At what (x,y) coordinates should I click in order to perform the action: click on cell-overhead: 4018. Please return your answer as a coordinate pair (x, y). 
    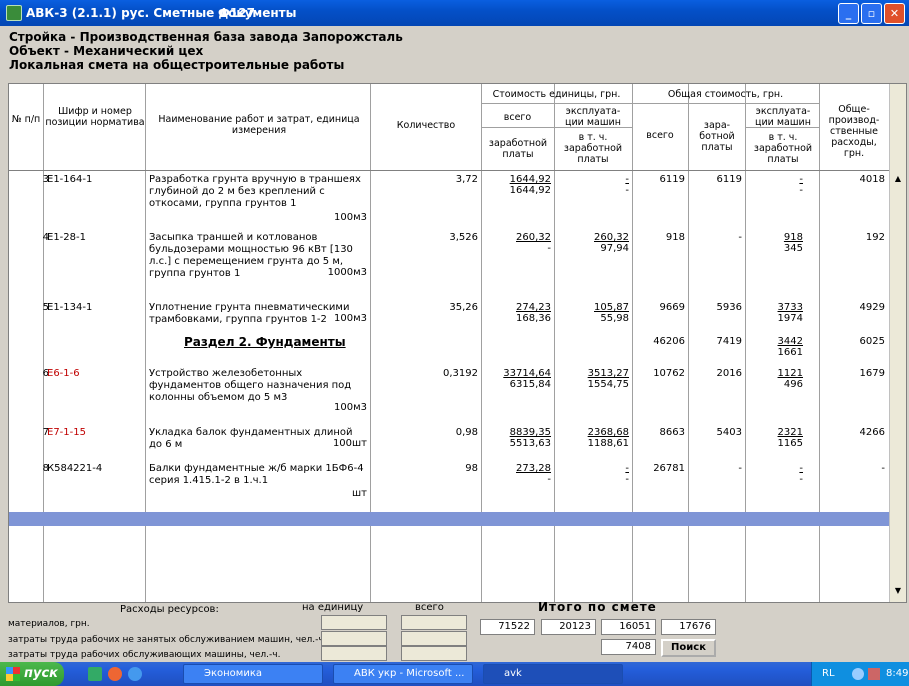
    Looking at the image, I should click on (872, 179).